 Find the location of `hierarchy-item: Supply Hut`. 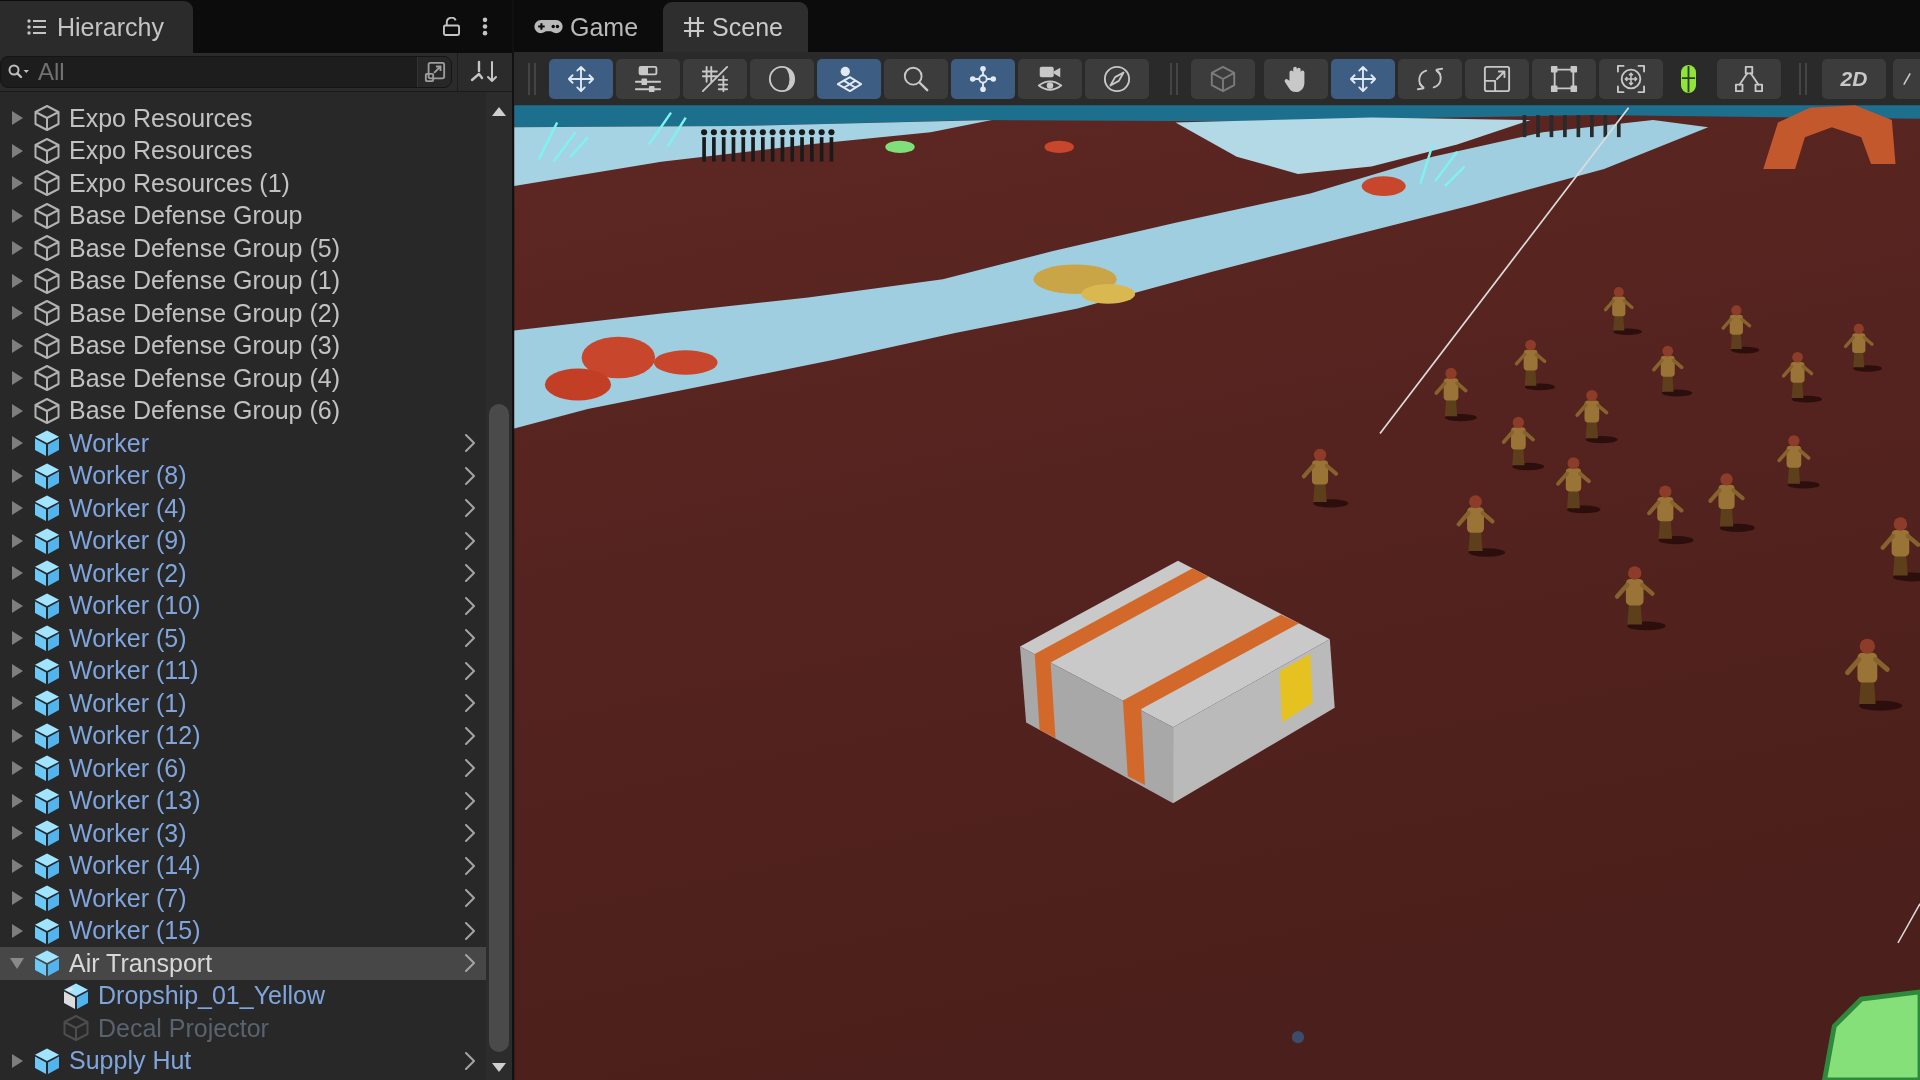

hierarchy-item: Supply Hut is located at coordinates (243, 1060).